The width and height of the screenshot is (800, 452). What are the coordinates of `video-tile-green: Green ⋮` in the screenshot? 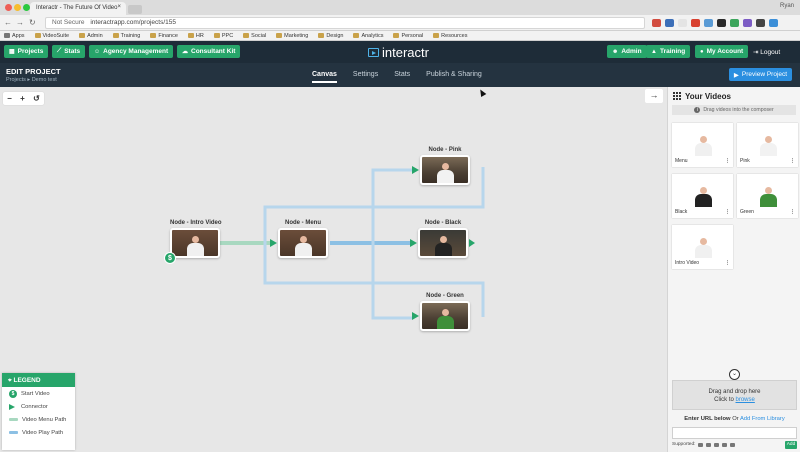 It's located at (767, 196).